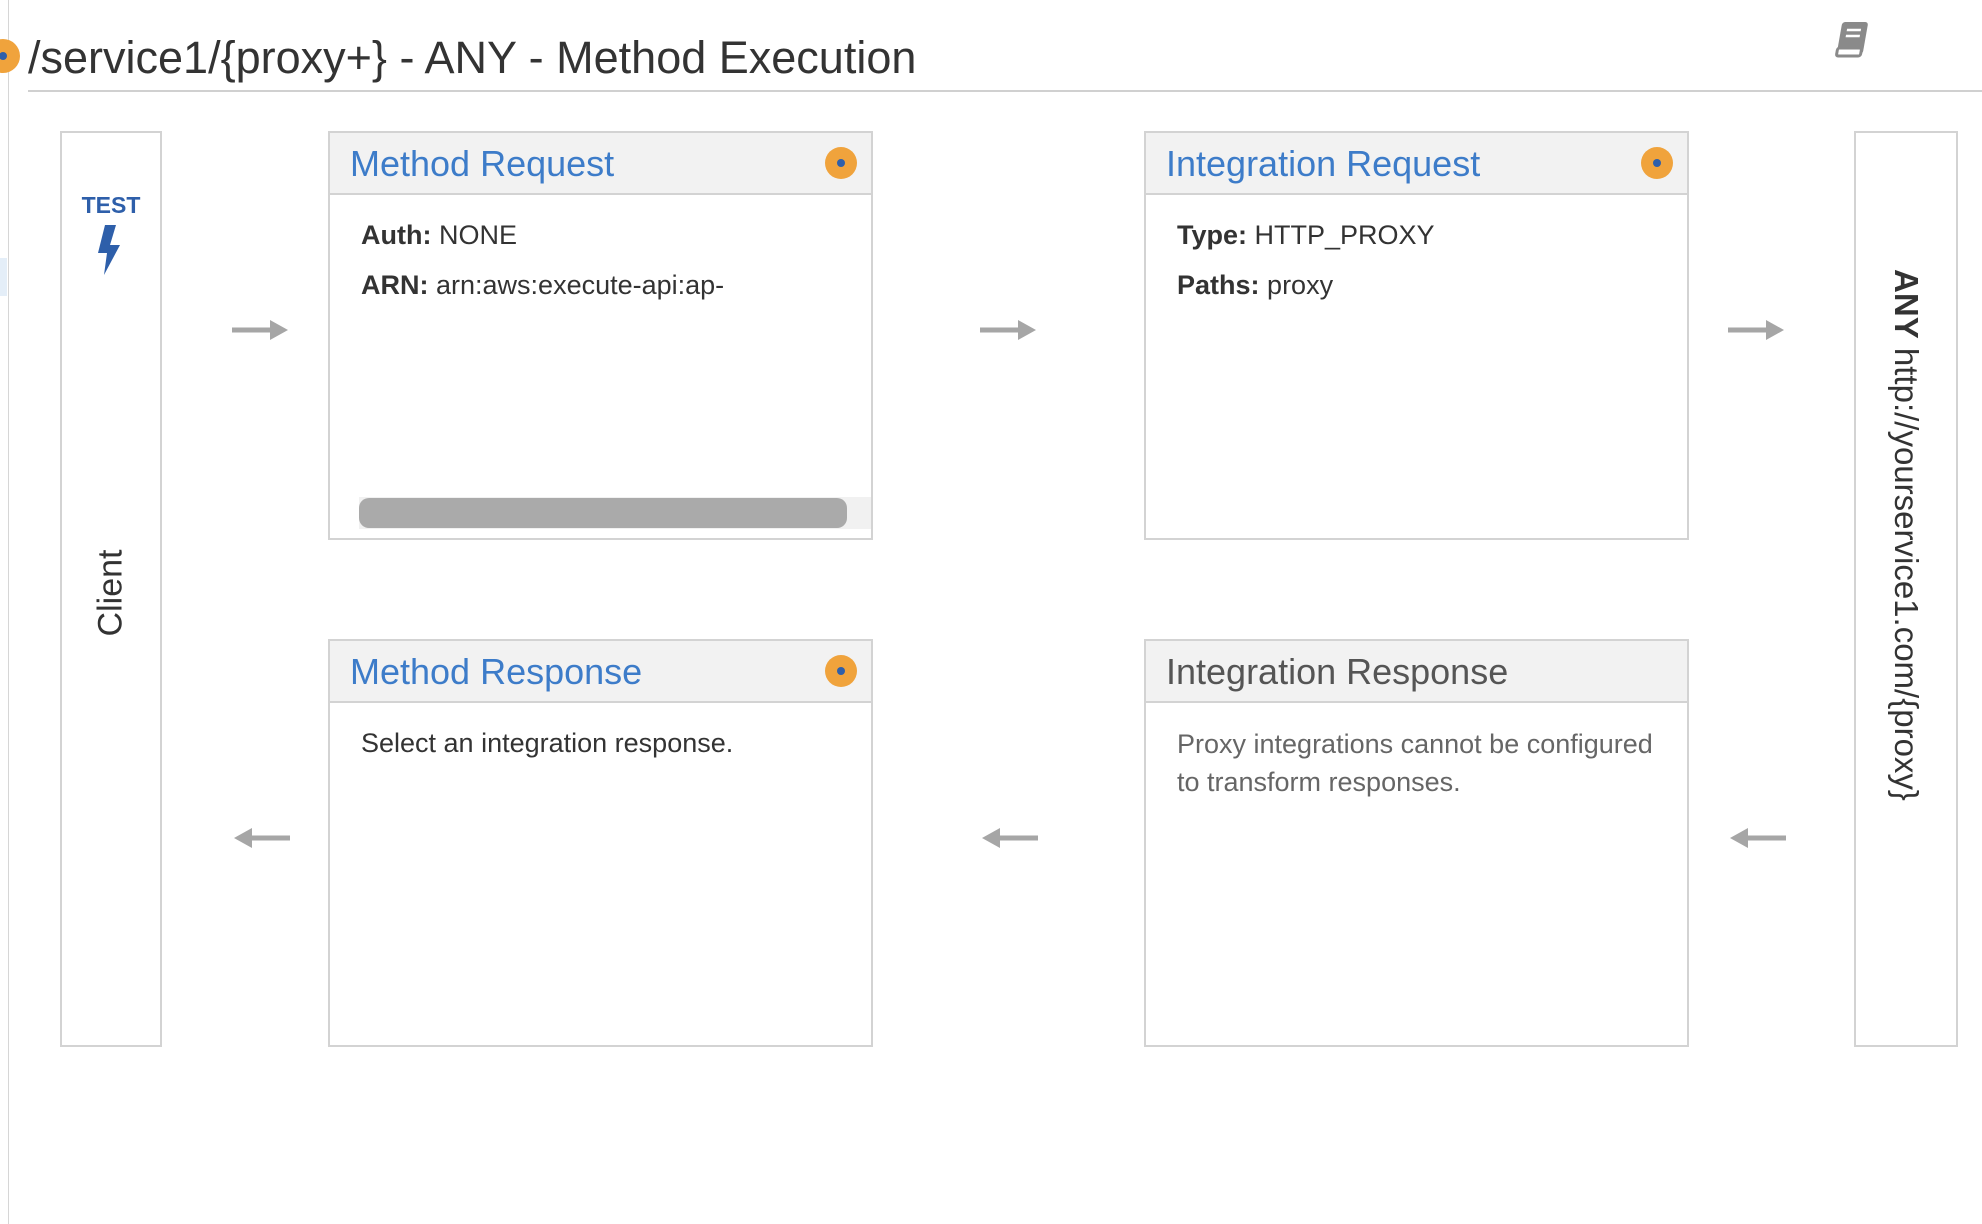  Describe the element at coordinates (1323, 164) in the screenshot. I see `integration-request-link: Integration Request` at that location.